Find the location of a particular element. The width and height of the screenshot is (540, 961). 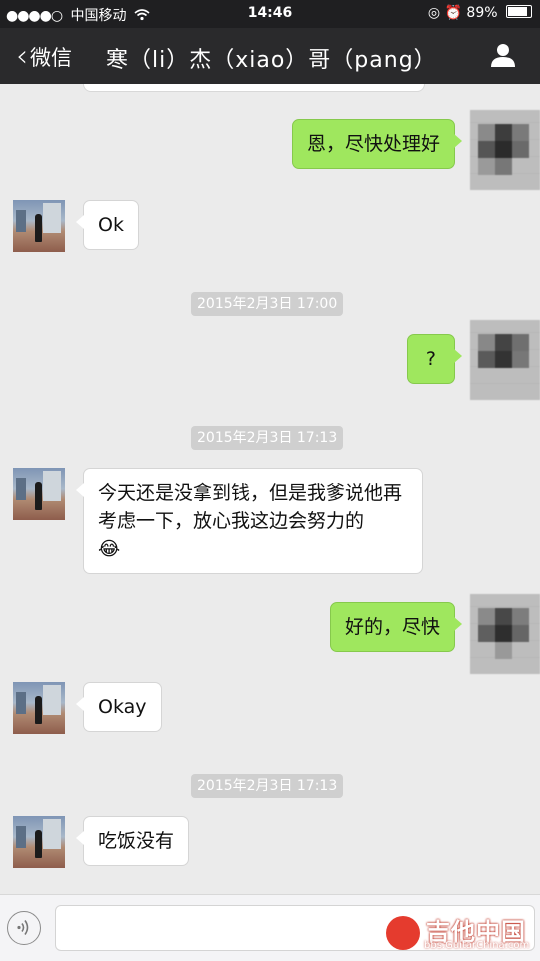

watermark-logo: 吉他中国 bbs.GuitarChina.com is located at coordinates (459, 937).